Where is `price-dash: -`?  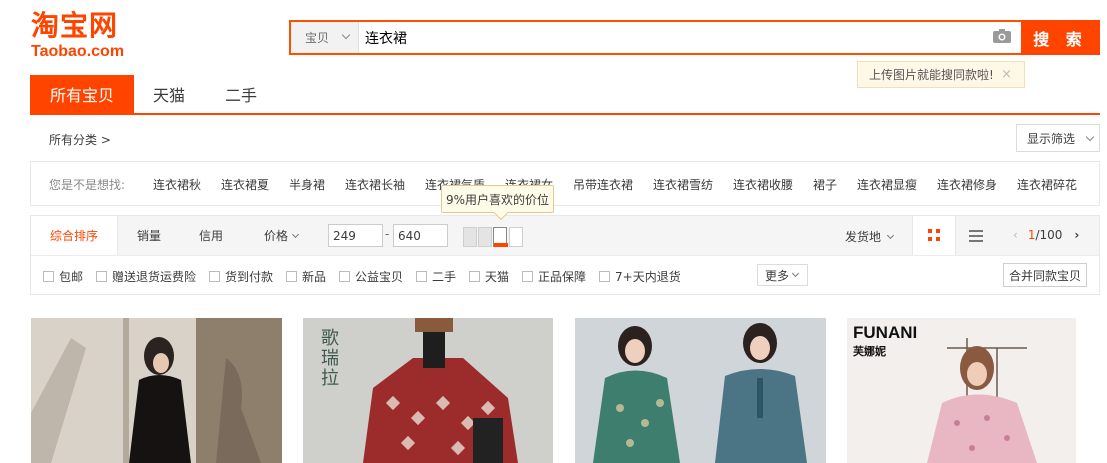
price-dash: - is located at coordinates (387, 234).